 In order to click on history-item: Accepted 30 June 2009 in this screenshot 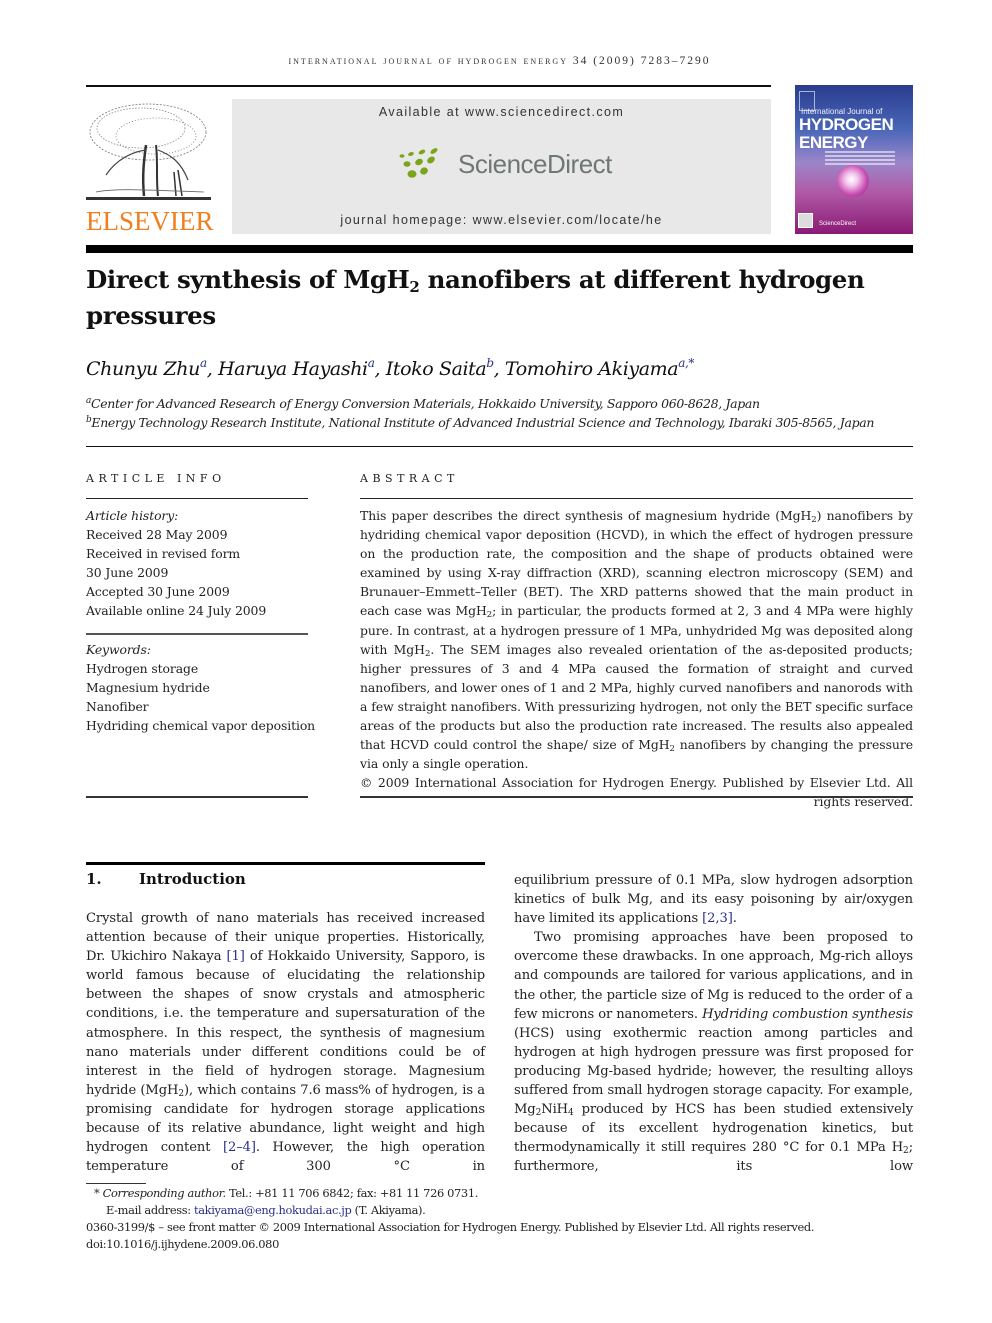, I will do `click(158, 592)`.